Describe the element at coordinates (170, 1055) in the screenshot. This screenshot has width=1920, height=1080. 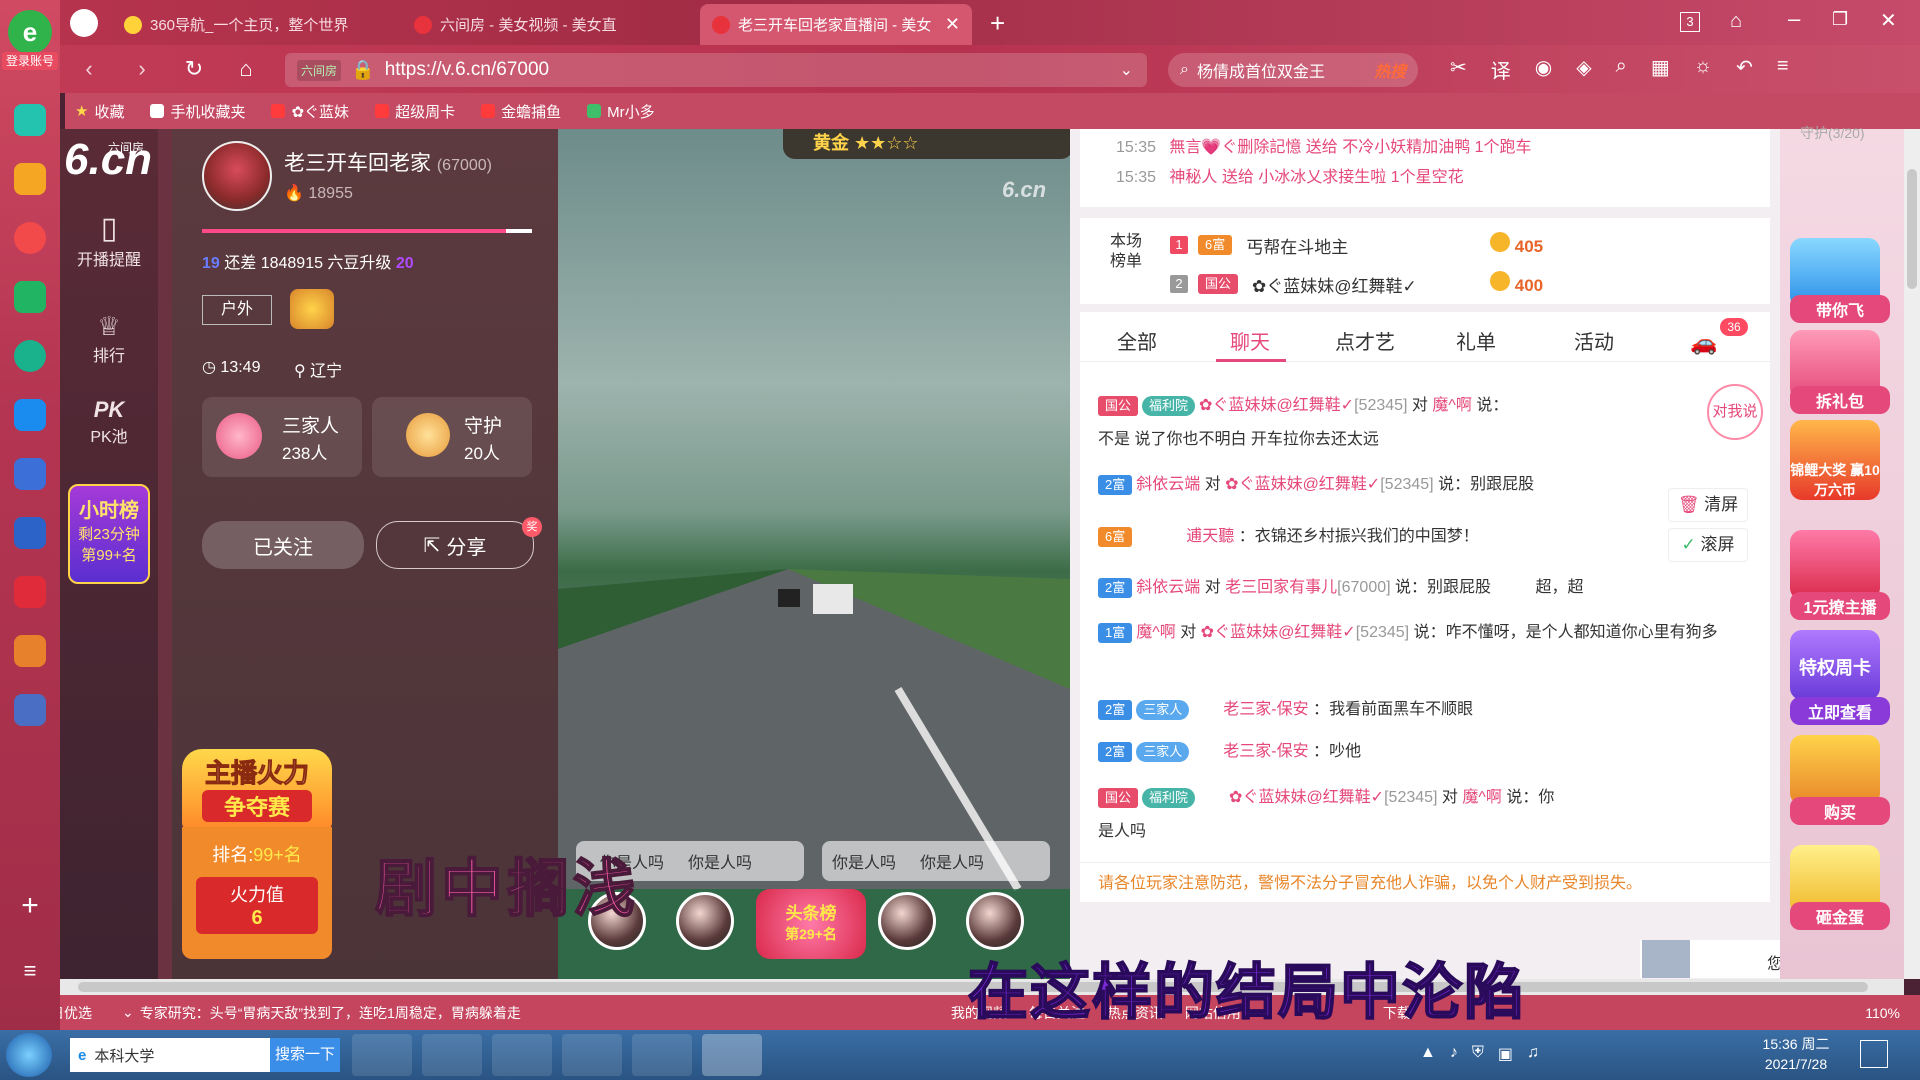
I see `taskbar-search: e 本科大学` at that location.